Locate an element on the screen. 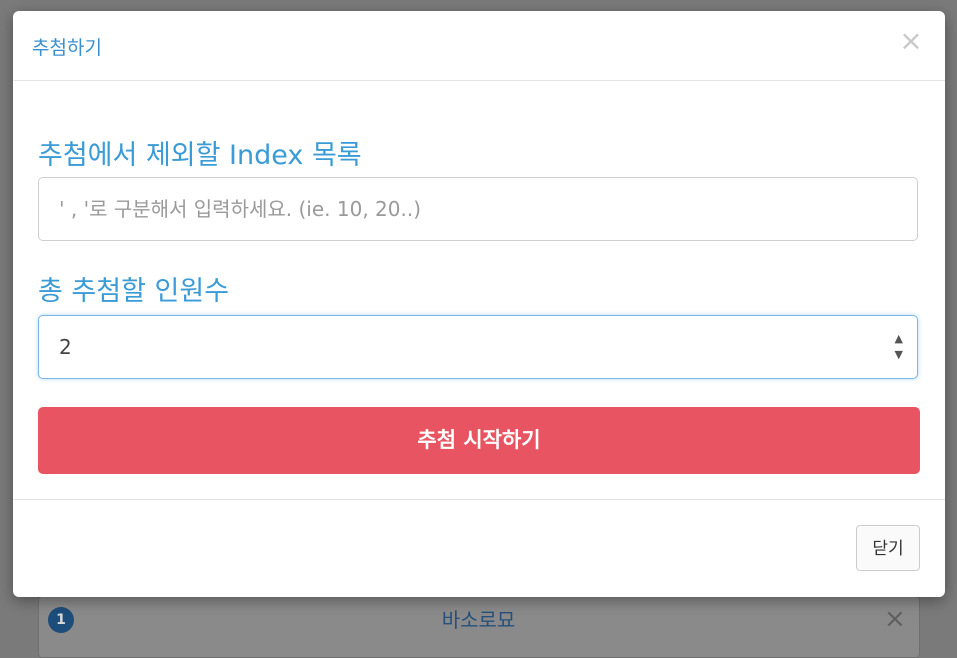  spinner-up-icon: ▲ is located at coordinates (899, 338).